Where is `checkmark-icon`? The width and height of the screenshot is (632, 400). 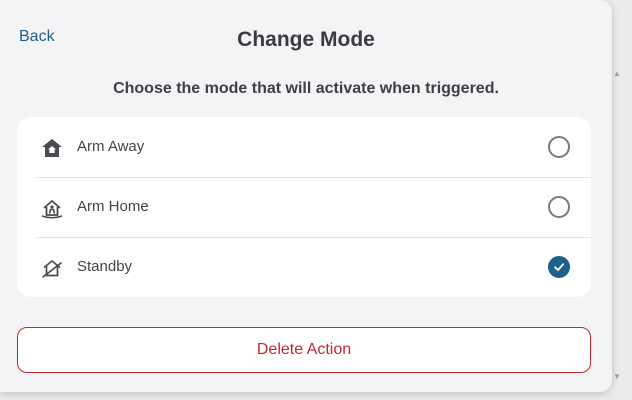
checkmark-icon is located at coordinates (559, 267).